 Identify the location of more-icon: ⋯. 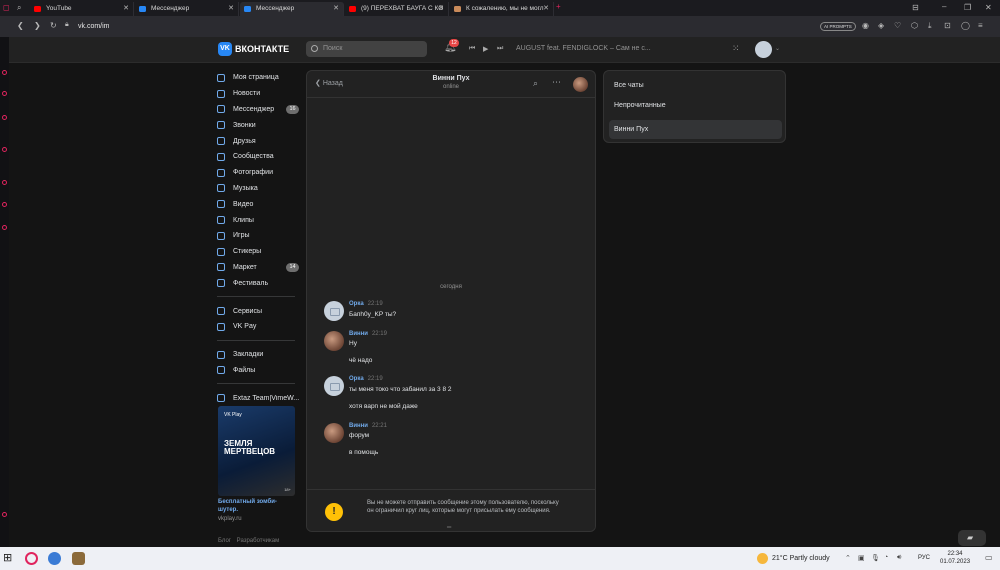
(556, 82).